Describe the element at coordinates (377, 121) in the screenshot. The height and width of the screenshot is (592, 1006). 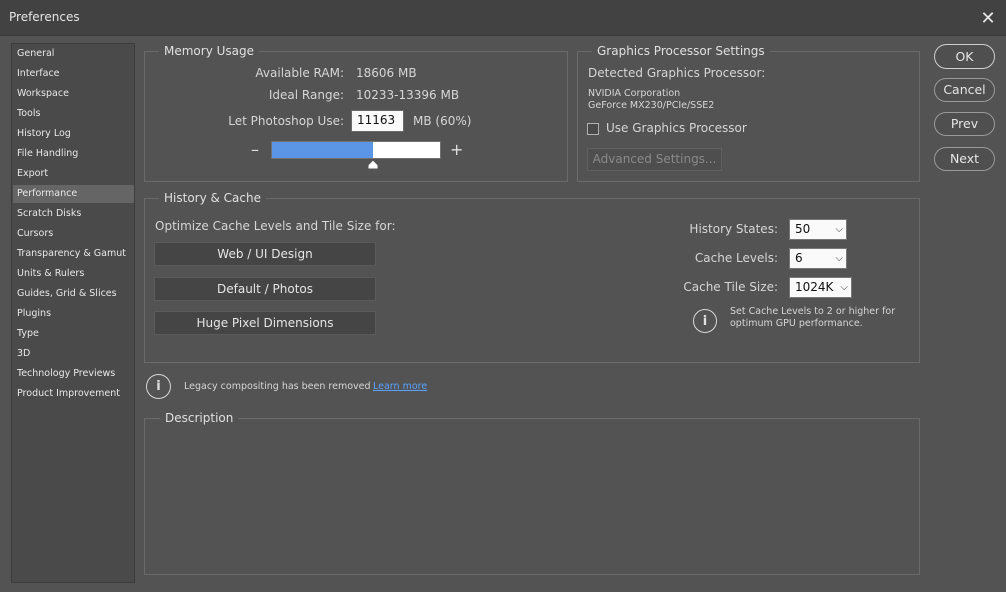
I see `memory-use-input: 11163` at that location.